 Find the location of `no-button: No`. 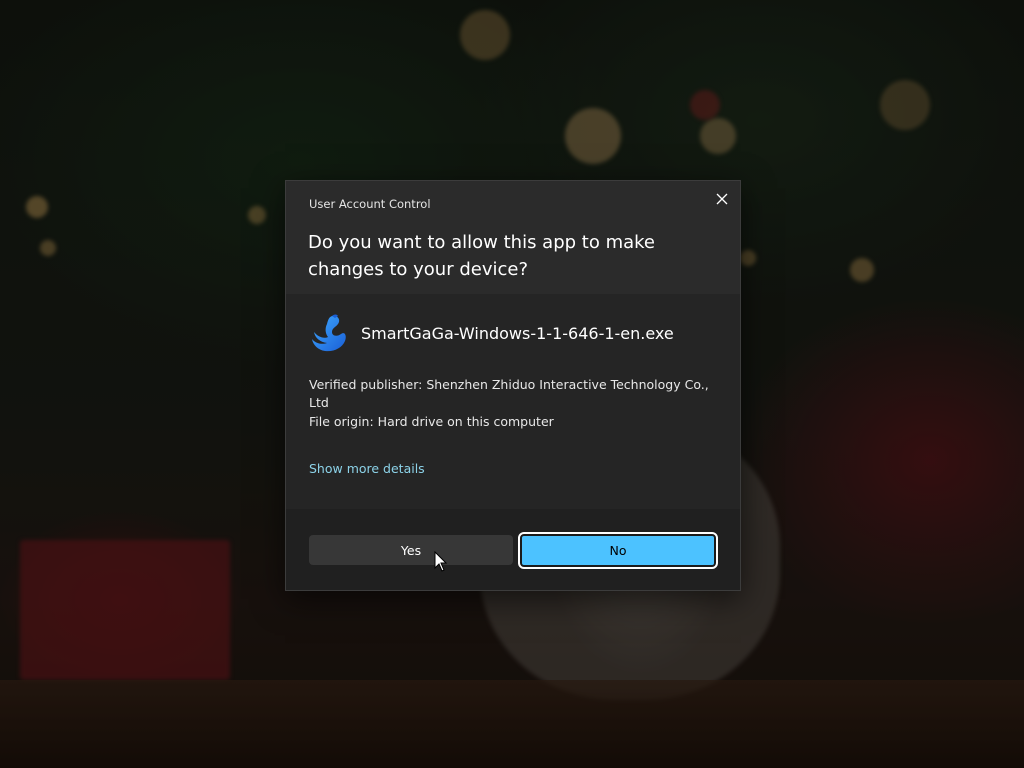

no-button: No is located at coordinates (618, 550).